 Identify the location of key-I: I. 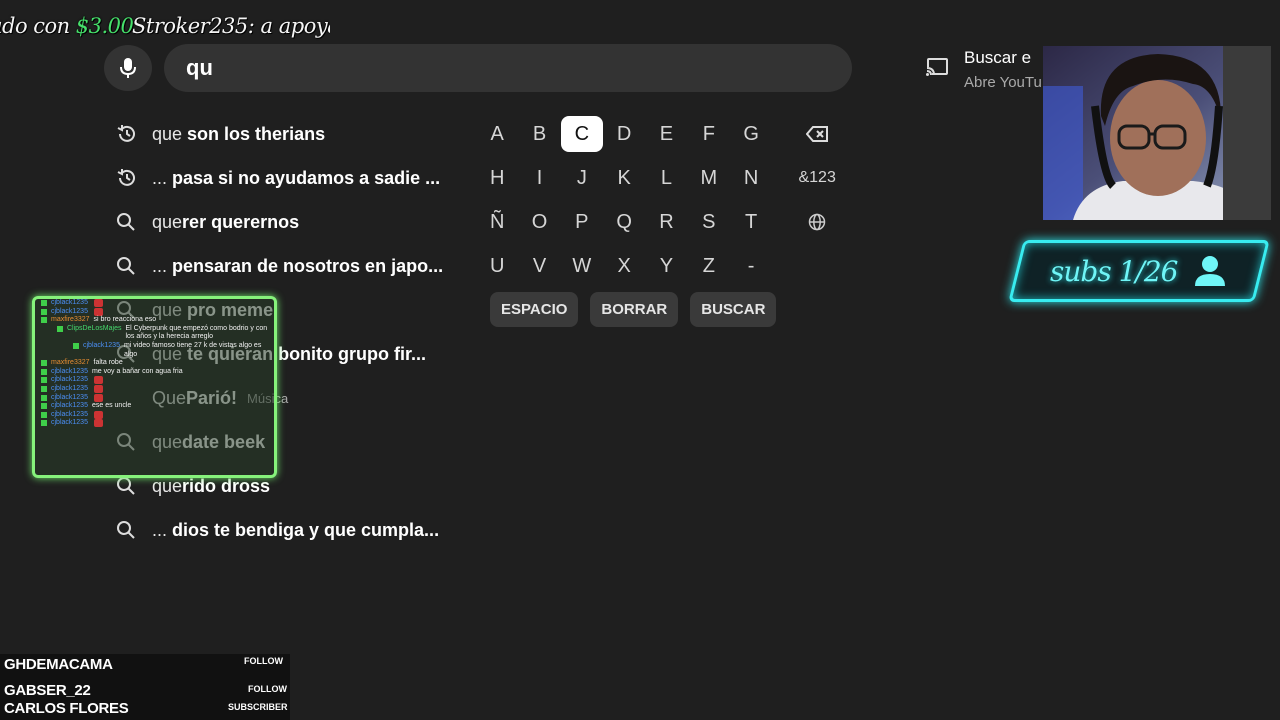
(539, 178).